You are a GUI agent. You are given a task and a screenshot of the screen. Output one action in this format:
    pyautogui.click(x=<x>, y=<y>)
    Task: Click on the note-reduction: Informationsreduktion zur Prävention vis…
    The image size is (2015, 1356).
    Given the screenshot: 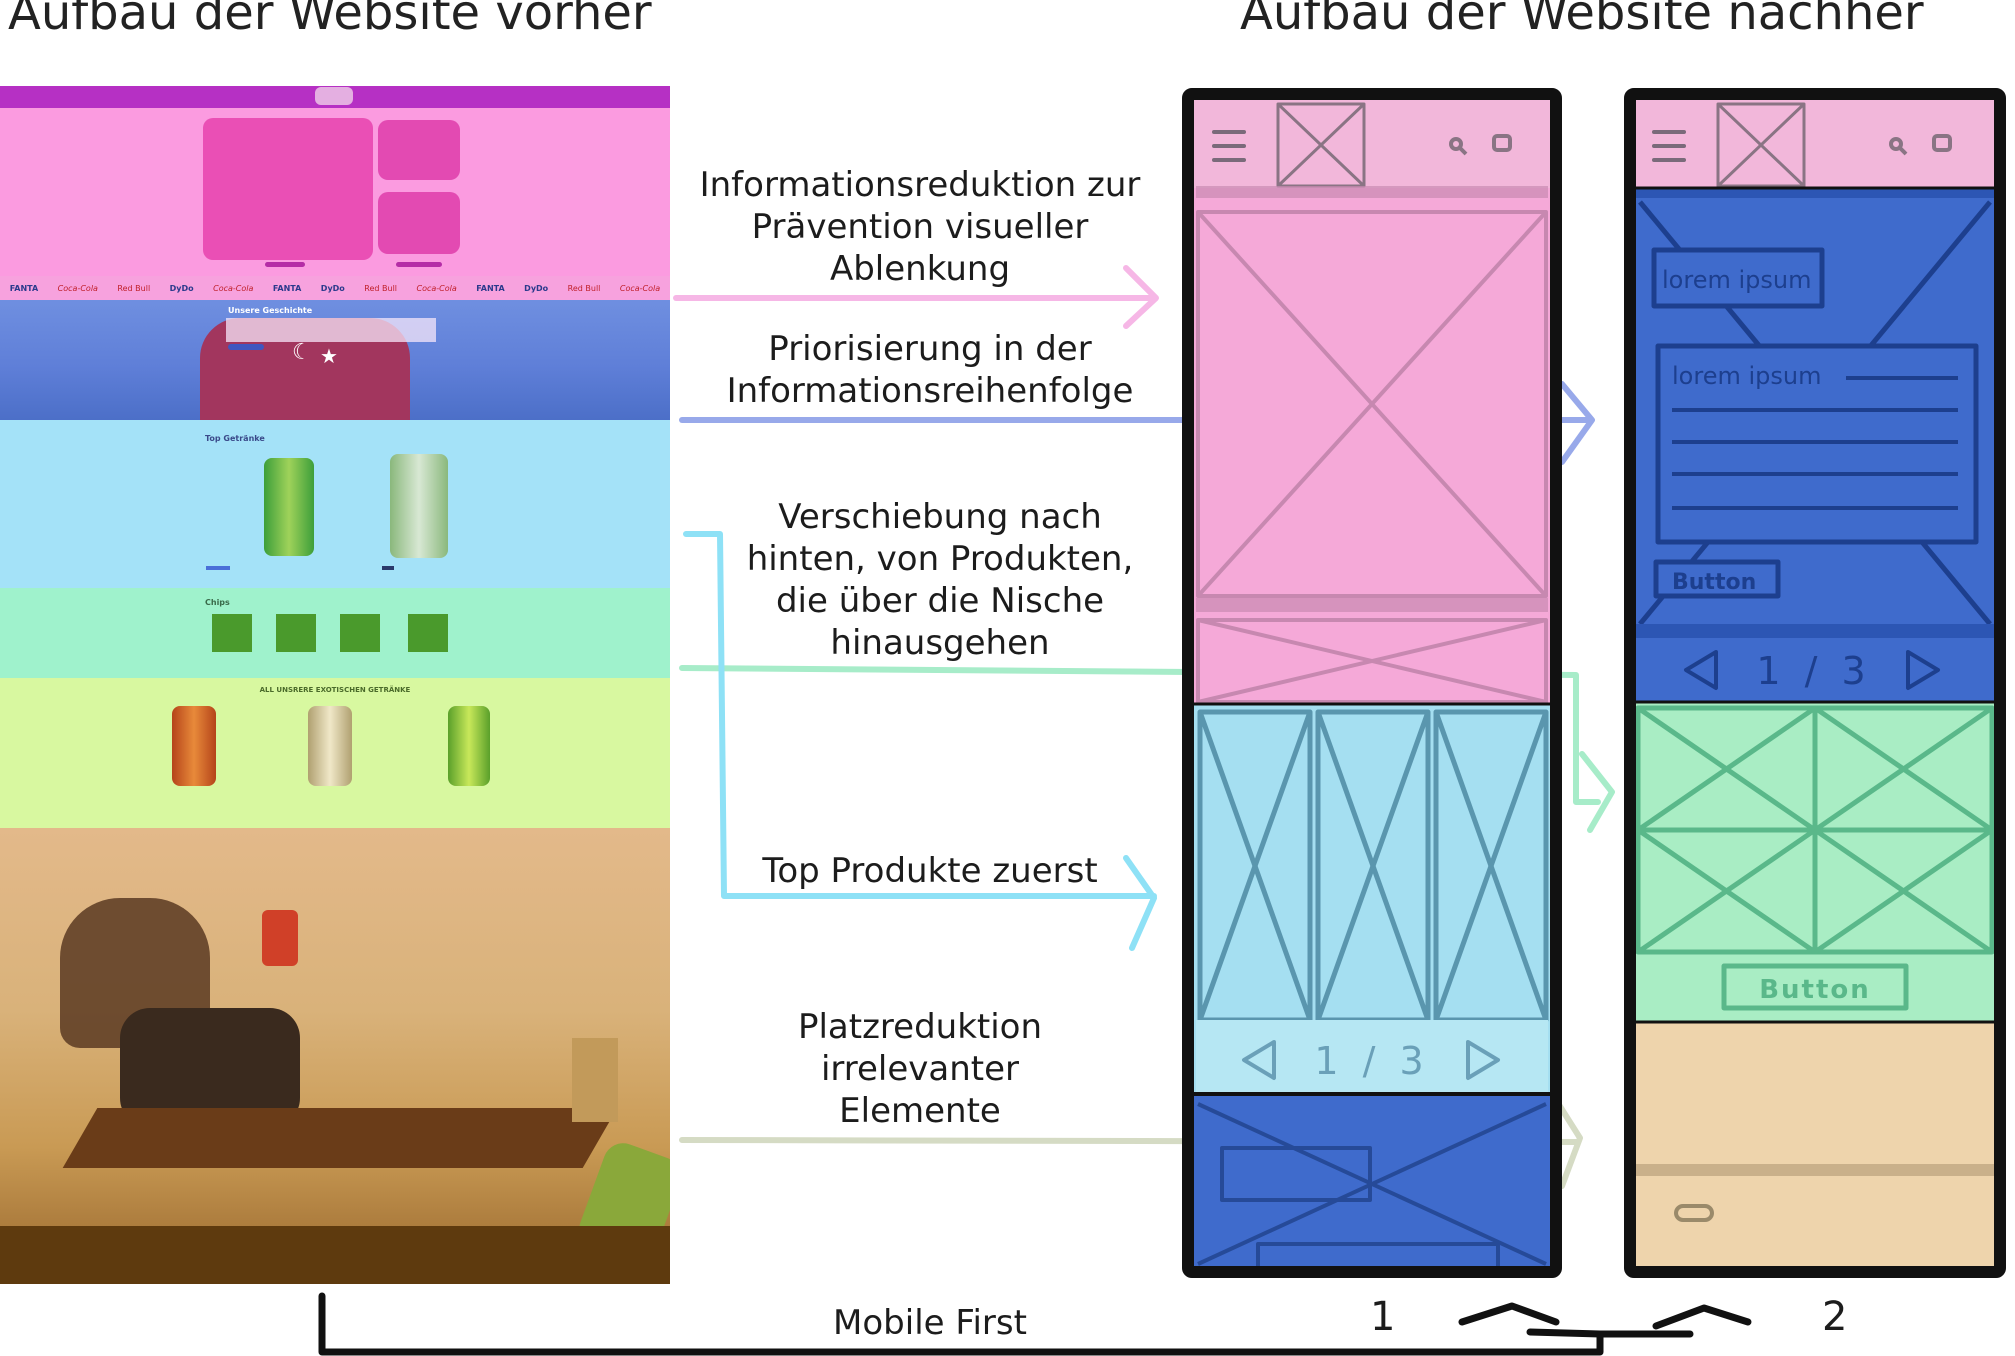 What is the action you would take?
    pyautogui.click(x=920, y=227)
    